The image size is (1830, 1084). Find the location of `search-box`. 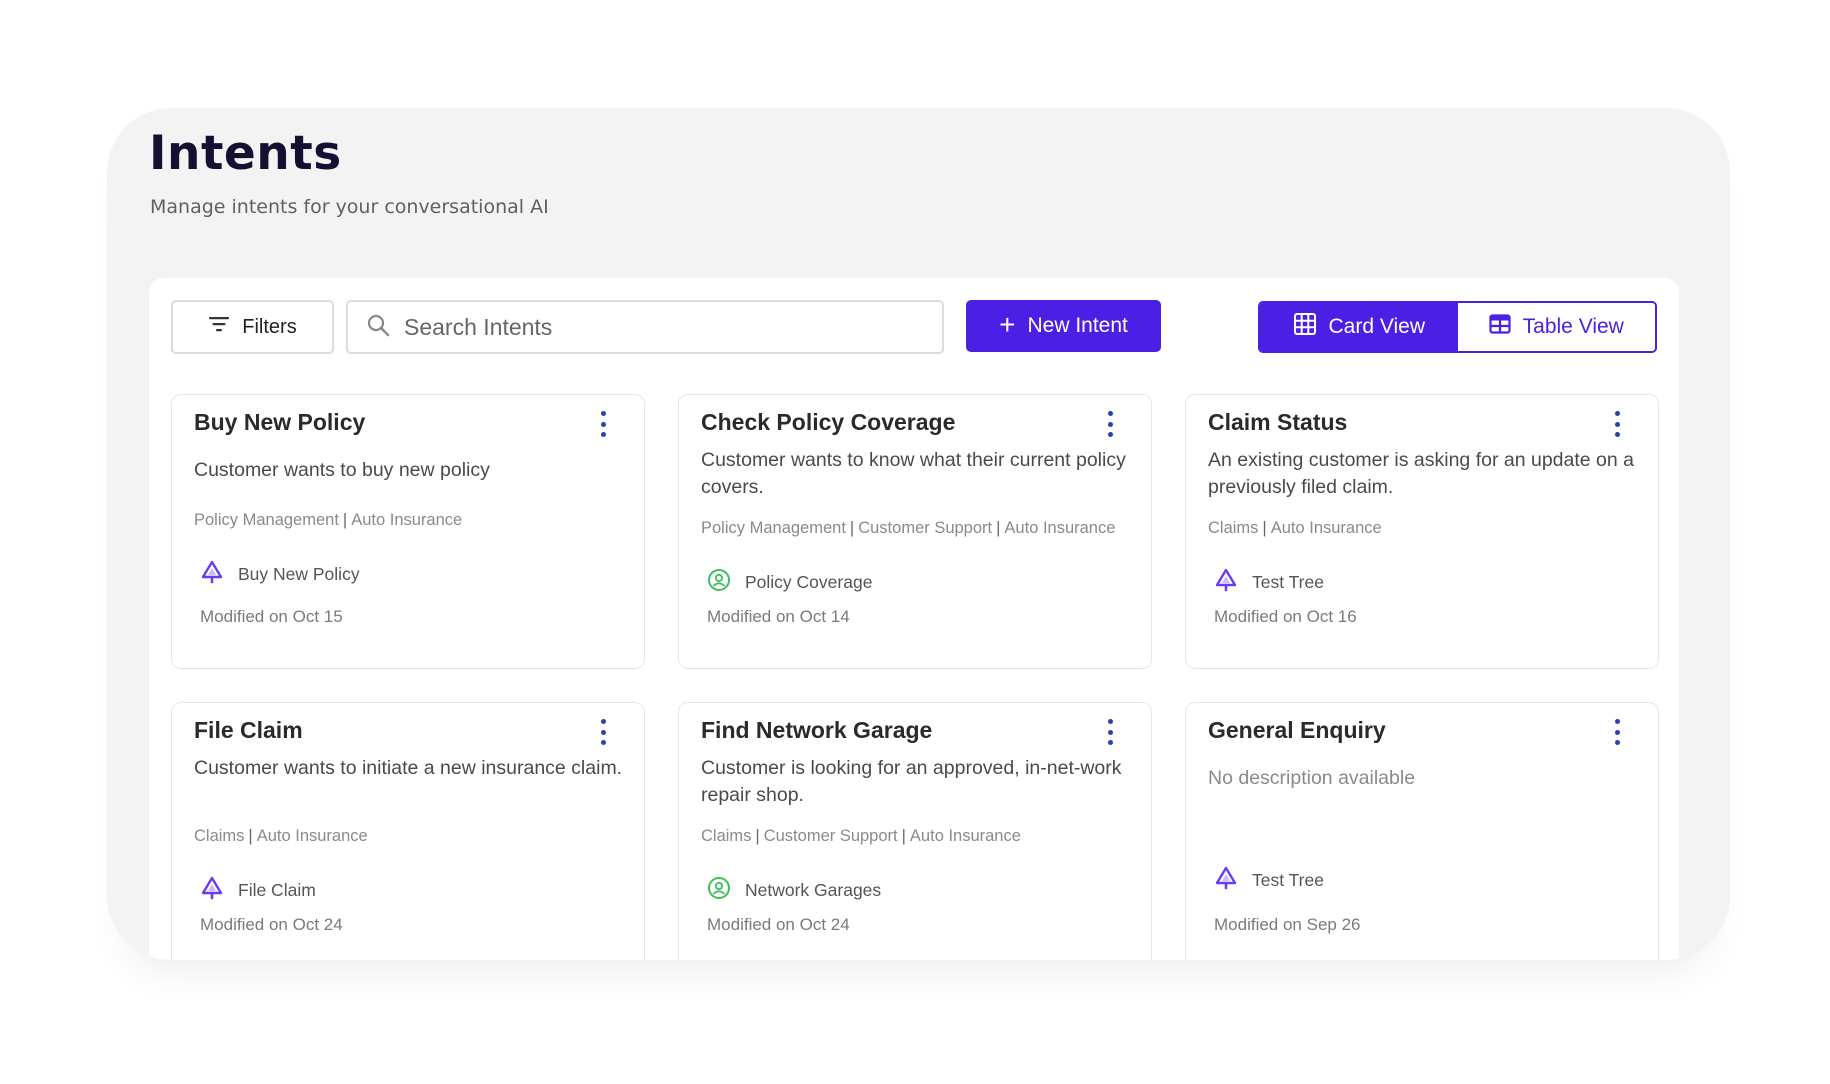

search-box is located at coordinates (645, 327).